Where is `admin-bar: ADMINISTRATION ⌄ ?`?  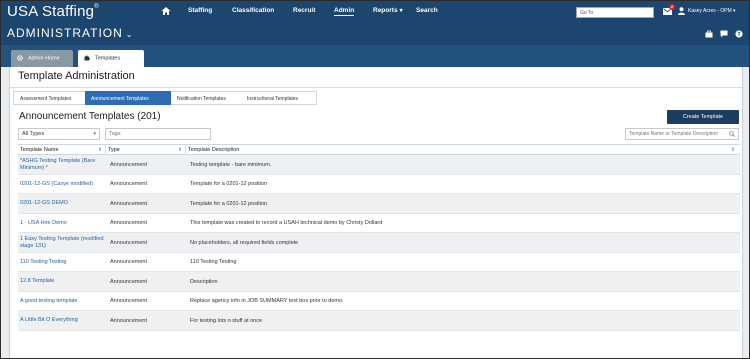
admin-bar: ADMINISTRATION ⌄ ? is located at coordinates (375, 34).